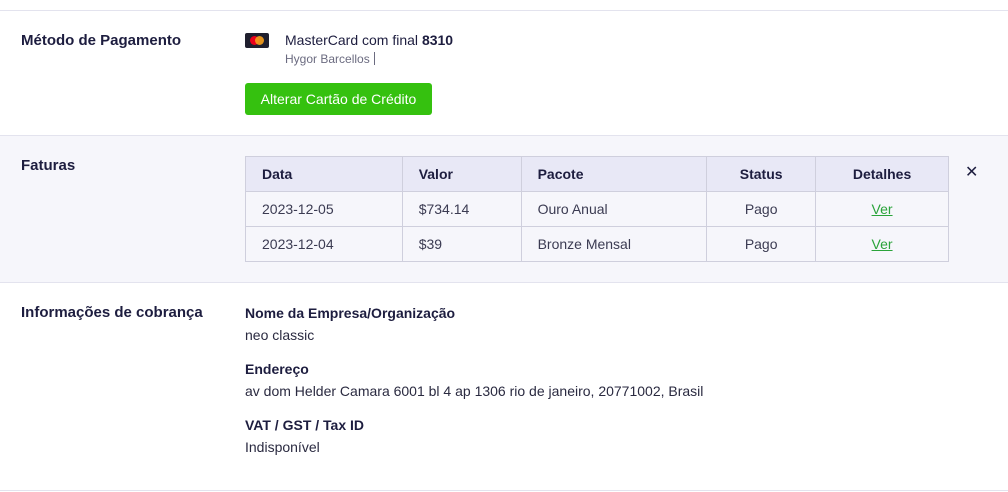 The height and width of the screenshot is (492, 1008). What do you see at coordinates (350, 313) in the screenshot?
I see `company-label: Nome da Empresa/Organização` at bounding box center [350, 313].